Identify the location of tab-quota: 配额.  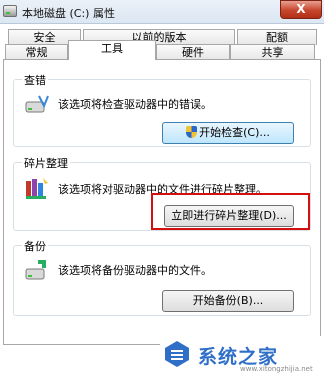
(277, 37).